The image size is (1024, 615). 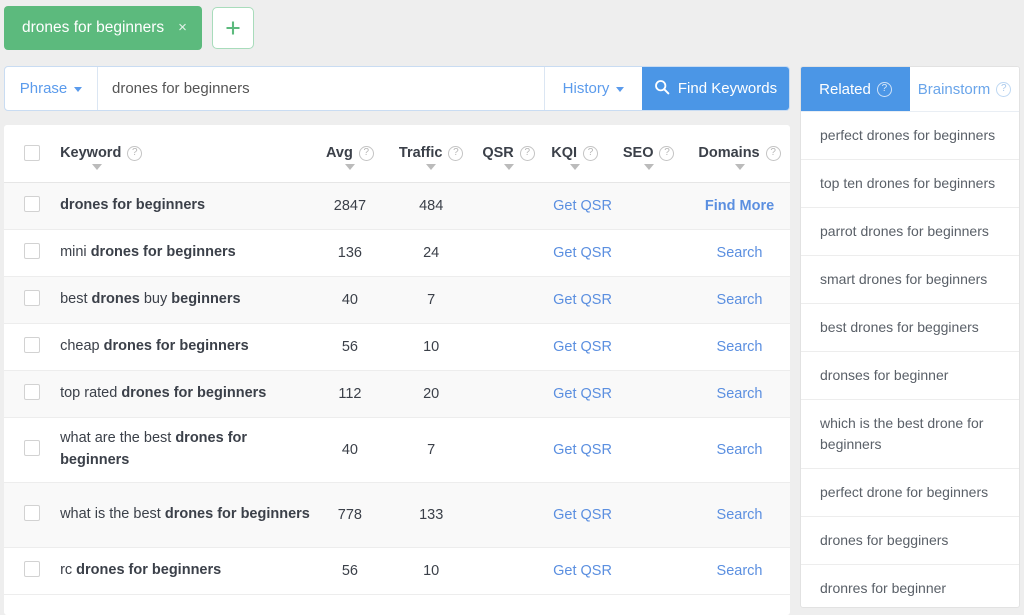 What do you see at coordinates (509, 154) in the screenshot?
I see `column-header-qsr: QSR ?` at bounding box center [509, 154].